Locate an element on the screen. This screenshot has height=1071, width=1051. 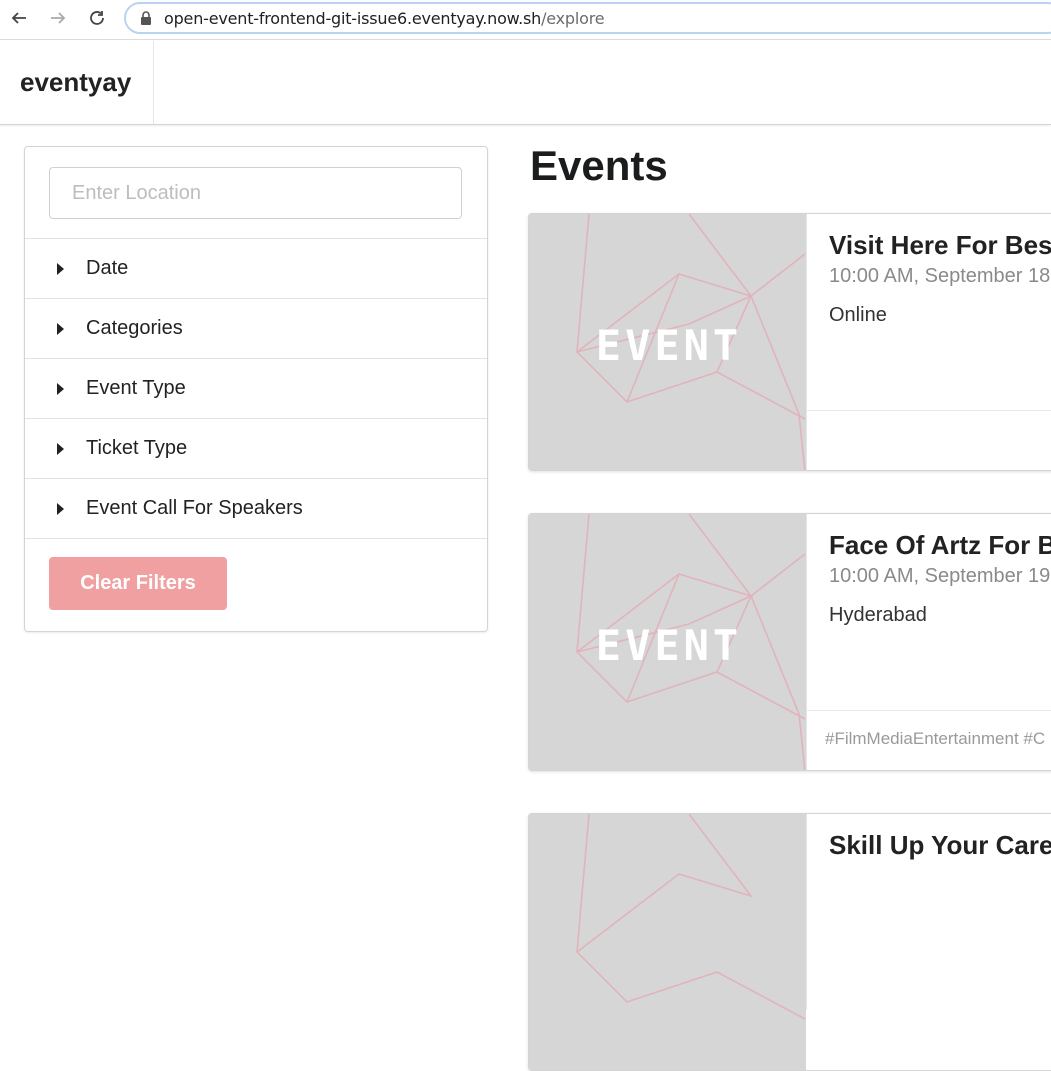
arrow-left-icon is located at coordinates (18, 18).